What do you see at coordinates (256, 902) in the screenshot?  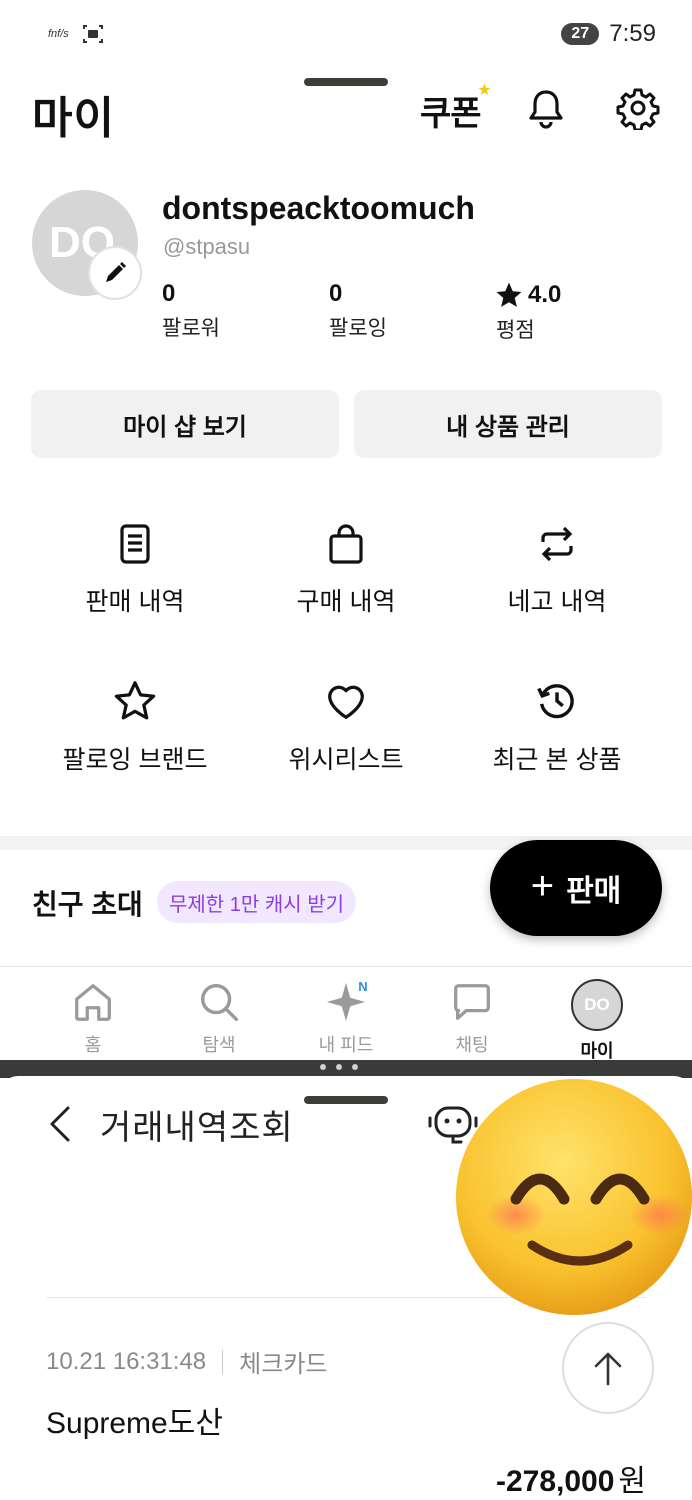 I see `invite-reward-chip: 무제한 1만 캐시 받기` at bounding box center [256, 902].